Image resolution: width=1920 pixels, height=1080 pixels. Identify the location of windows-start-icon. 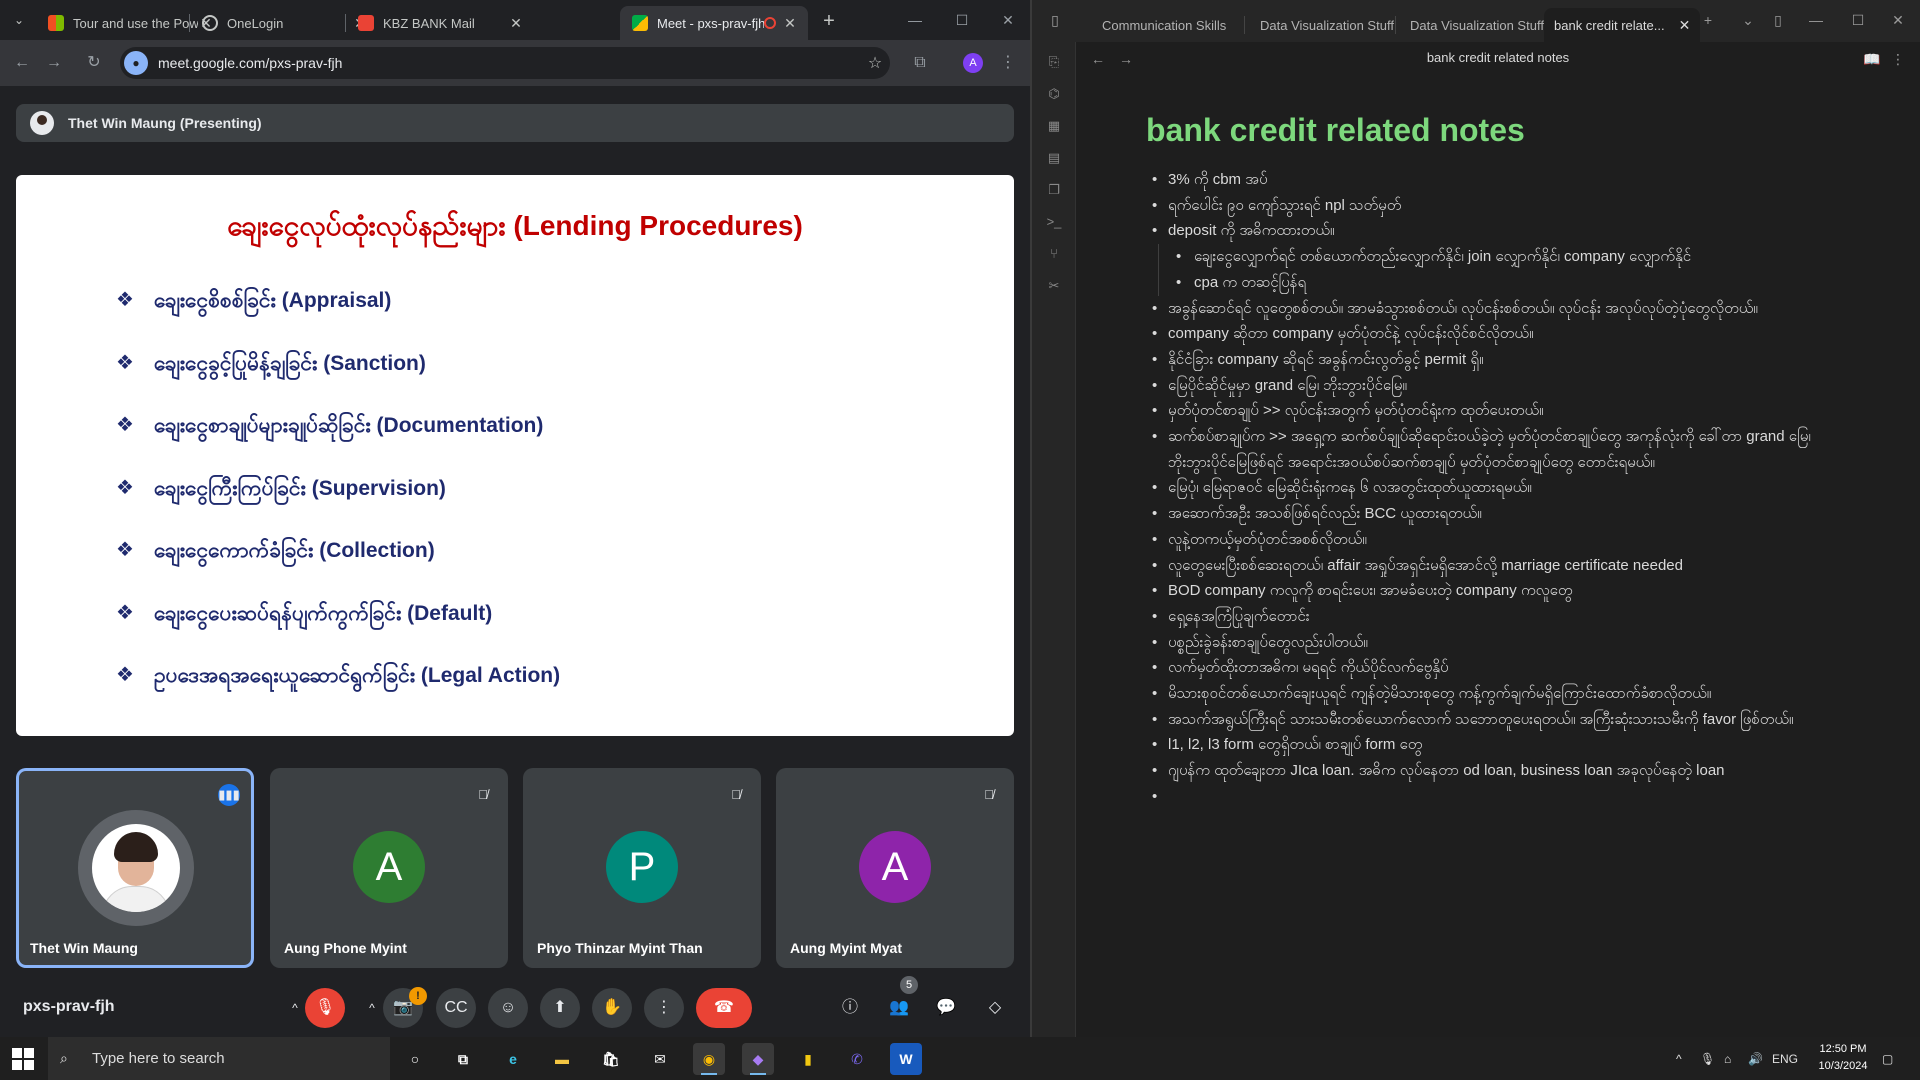
(23, 1059).